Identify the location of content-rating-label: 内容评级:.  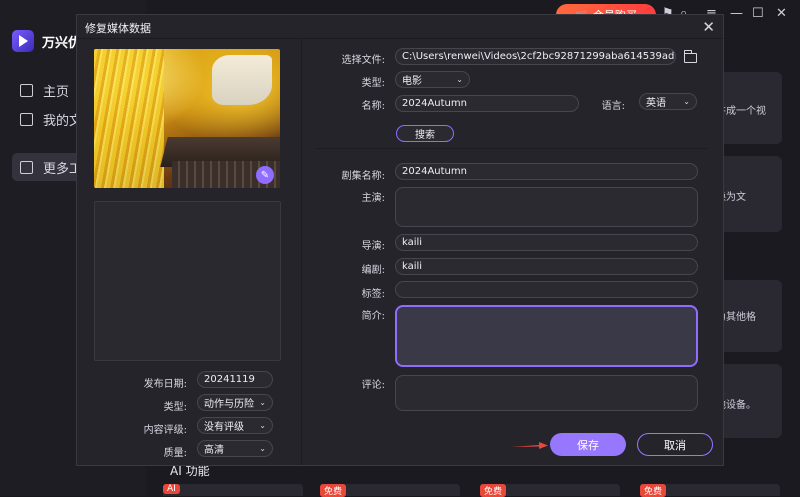
(165, 430).